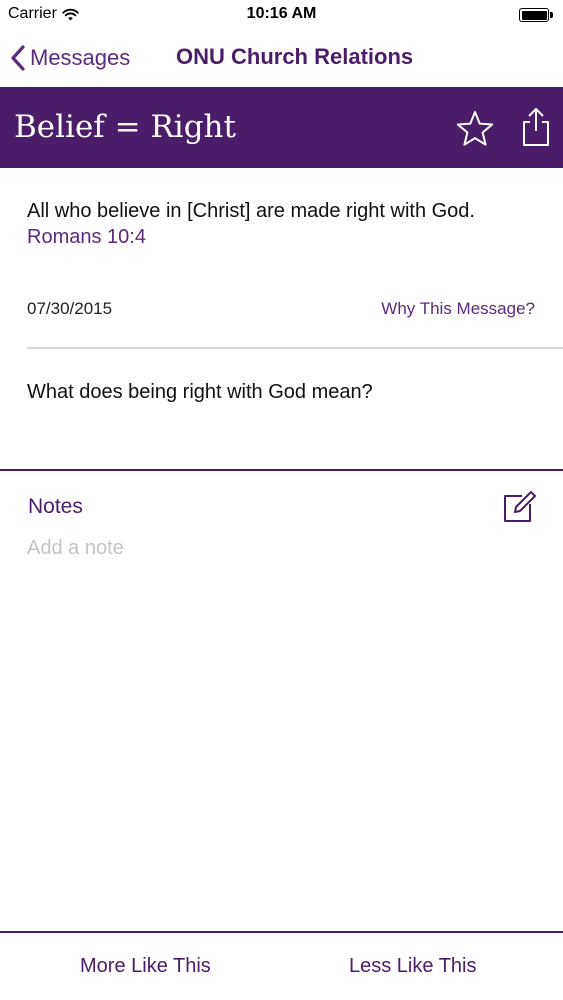 The image size is (563, 1000). I want to click on battery-icon, so click(536, 15).